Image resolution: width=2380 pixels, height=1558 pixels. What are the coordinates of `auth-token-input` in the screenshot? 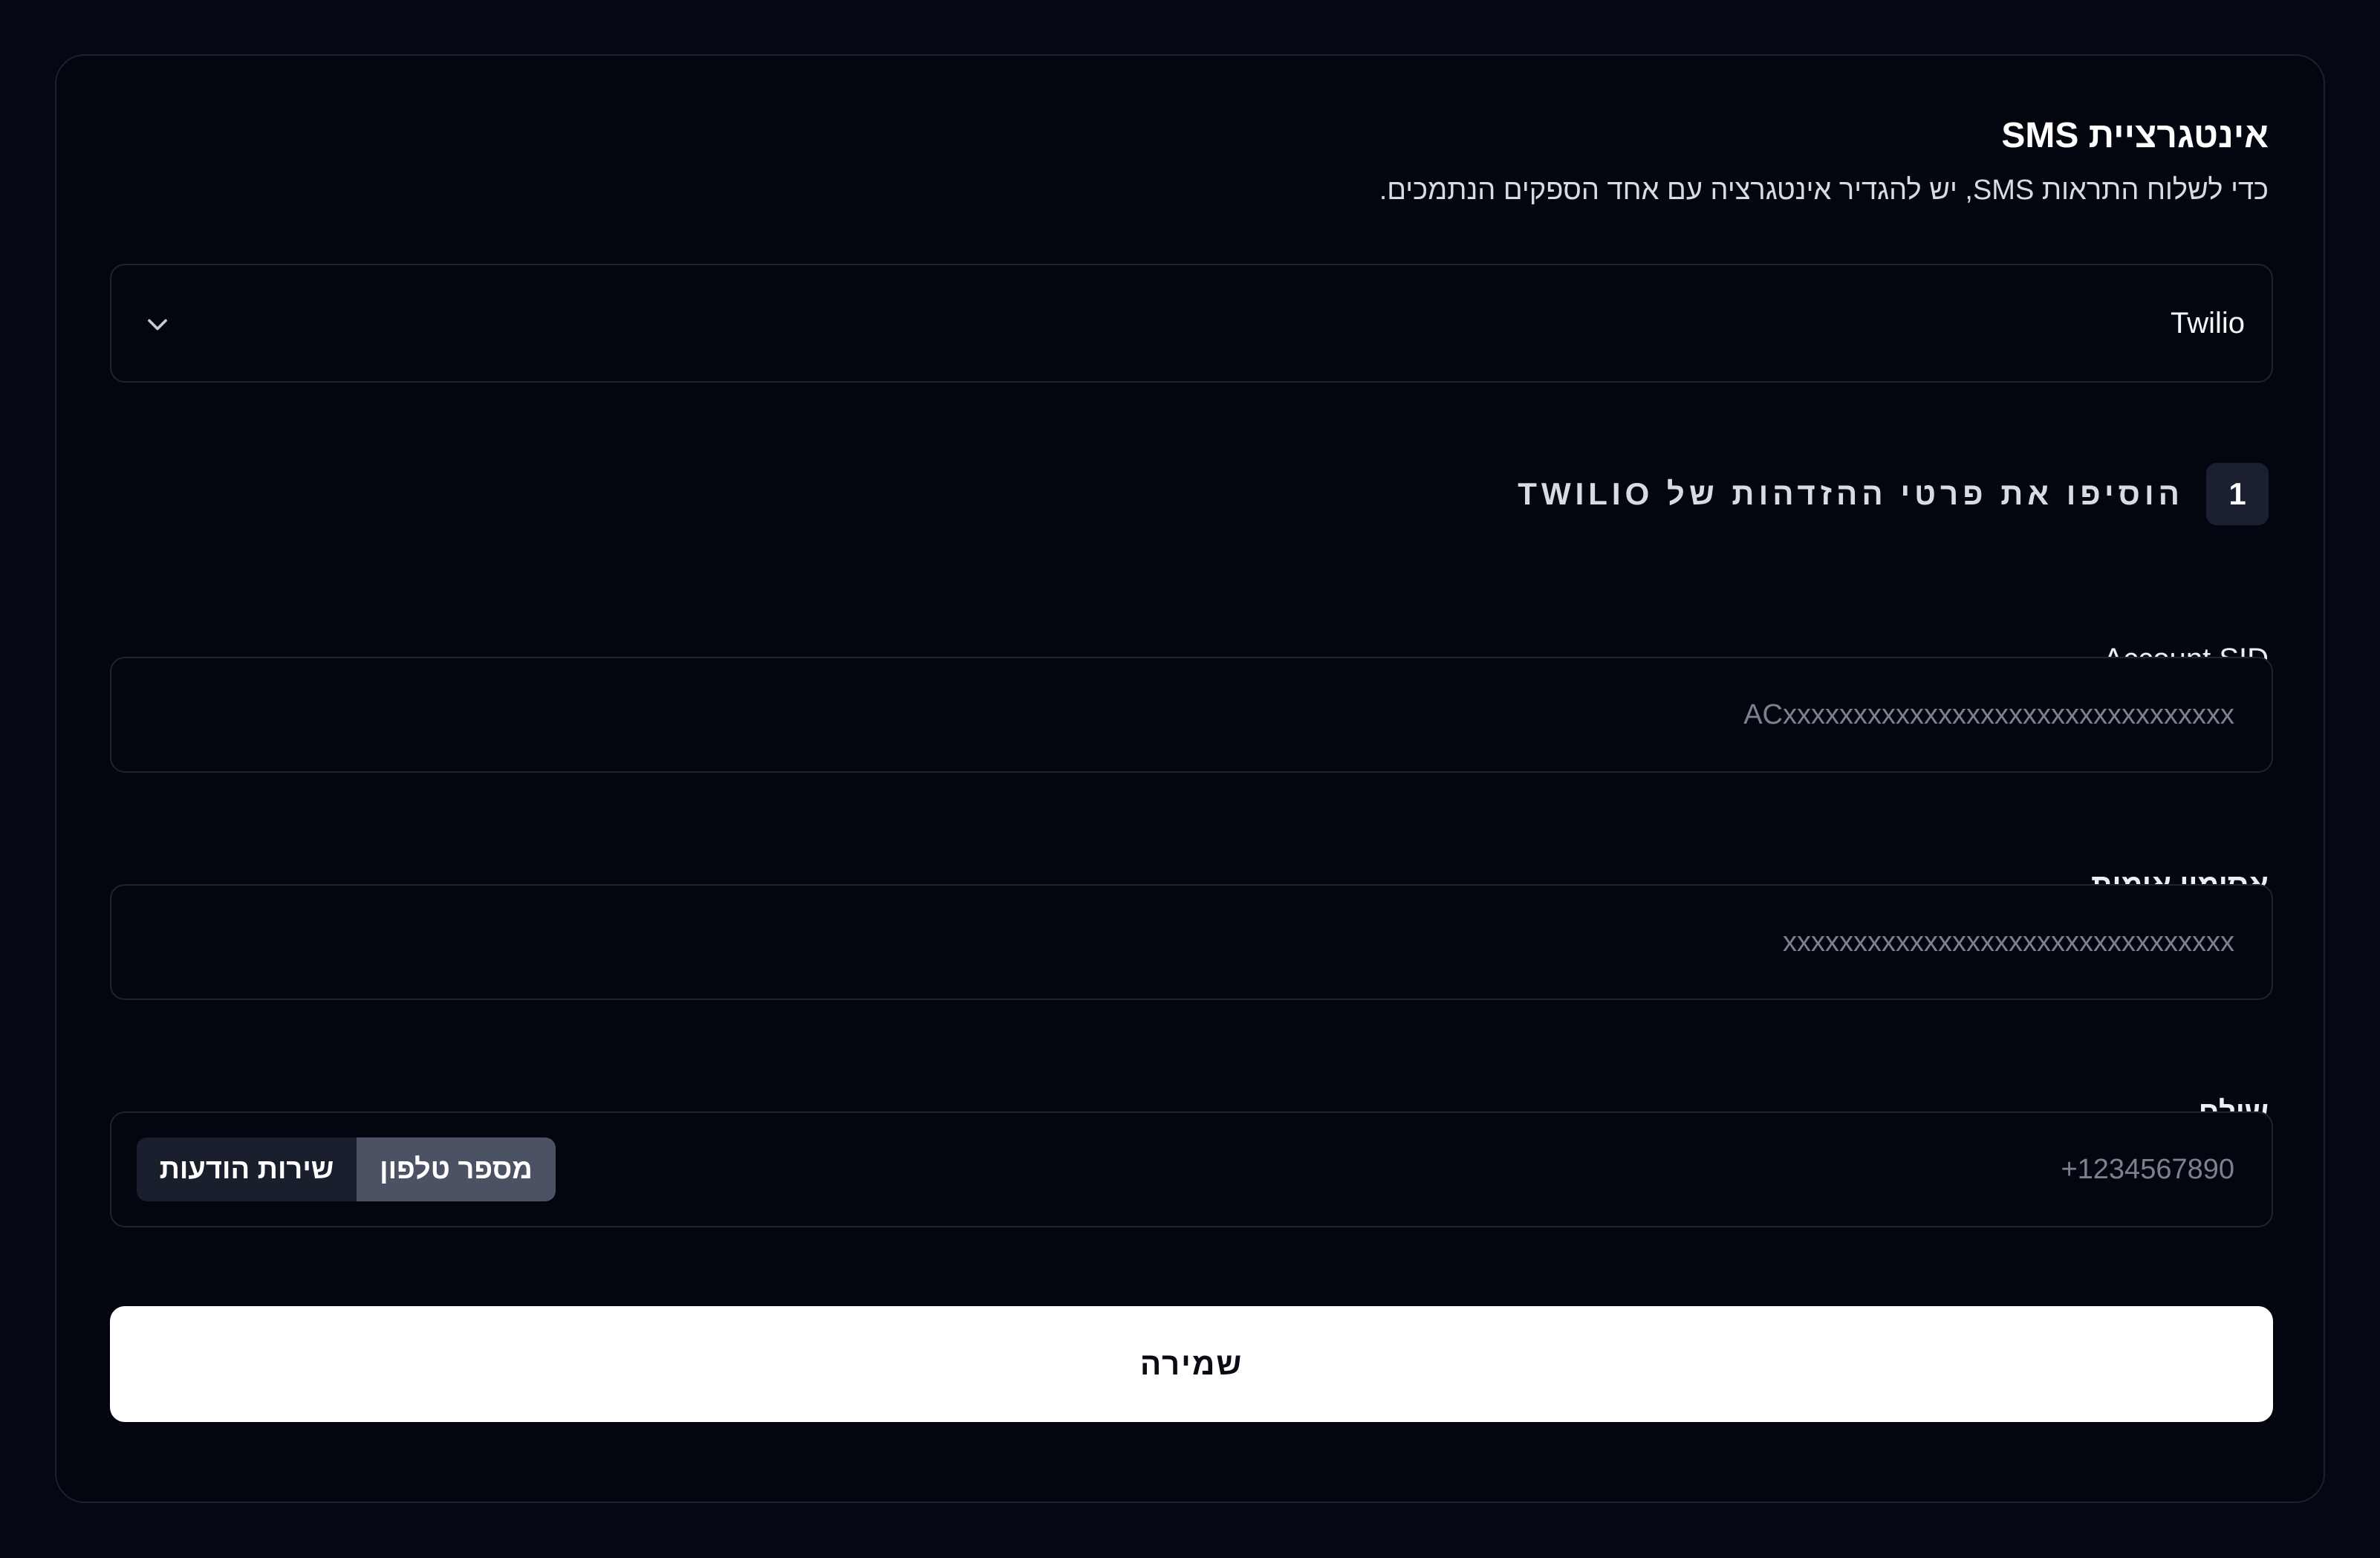 It's located at (1192, 942).